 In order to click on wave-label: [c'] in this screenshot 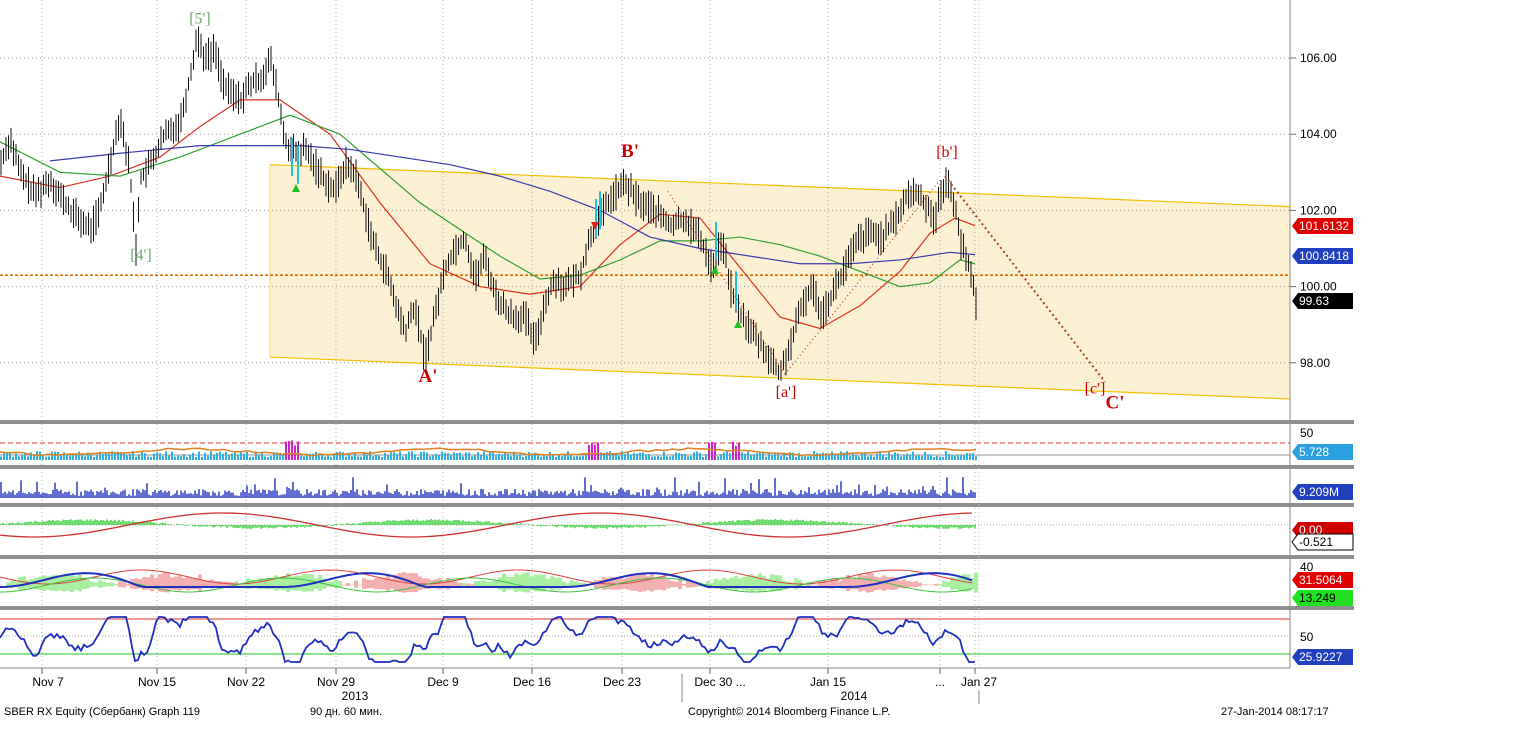, I will do `click(1095, 388)`.